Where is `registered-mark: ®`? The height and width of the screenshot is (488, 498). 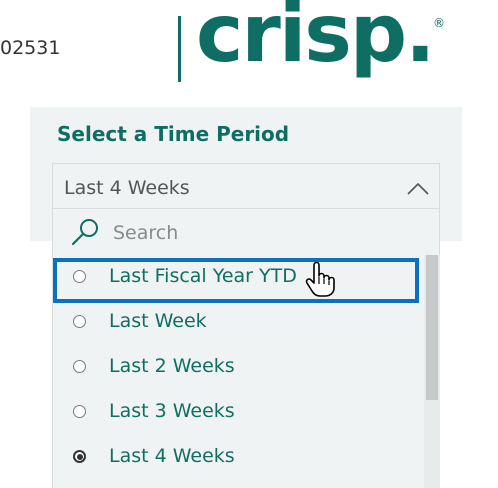
registered-mark: ® is located at coordinates (439, 23).